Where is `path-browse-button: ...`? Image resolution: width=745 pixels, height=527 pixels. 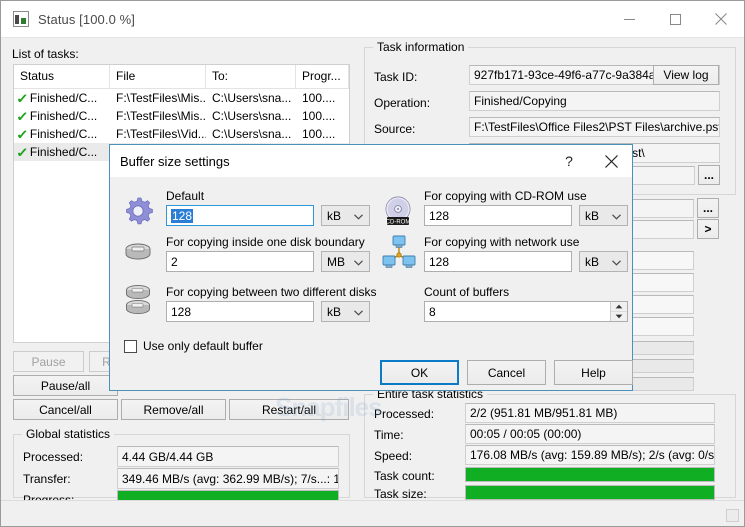
path-browse-button: ... is located at coordinates (708, 208).